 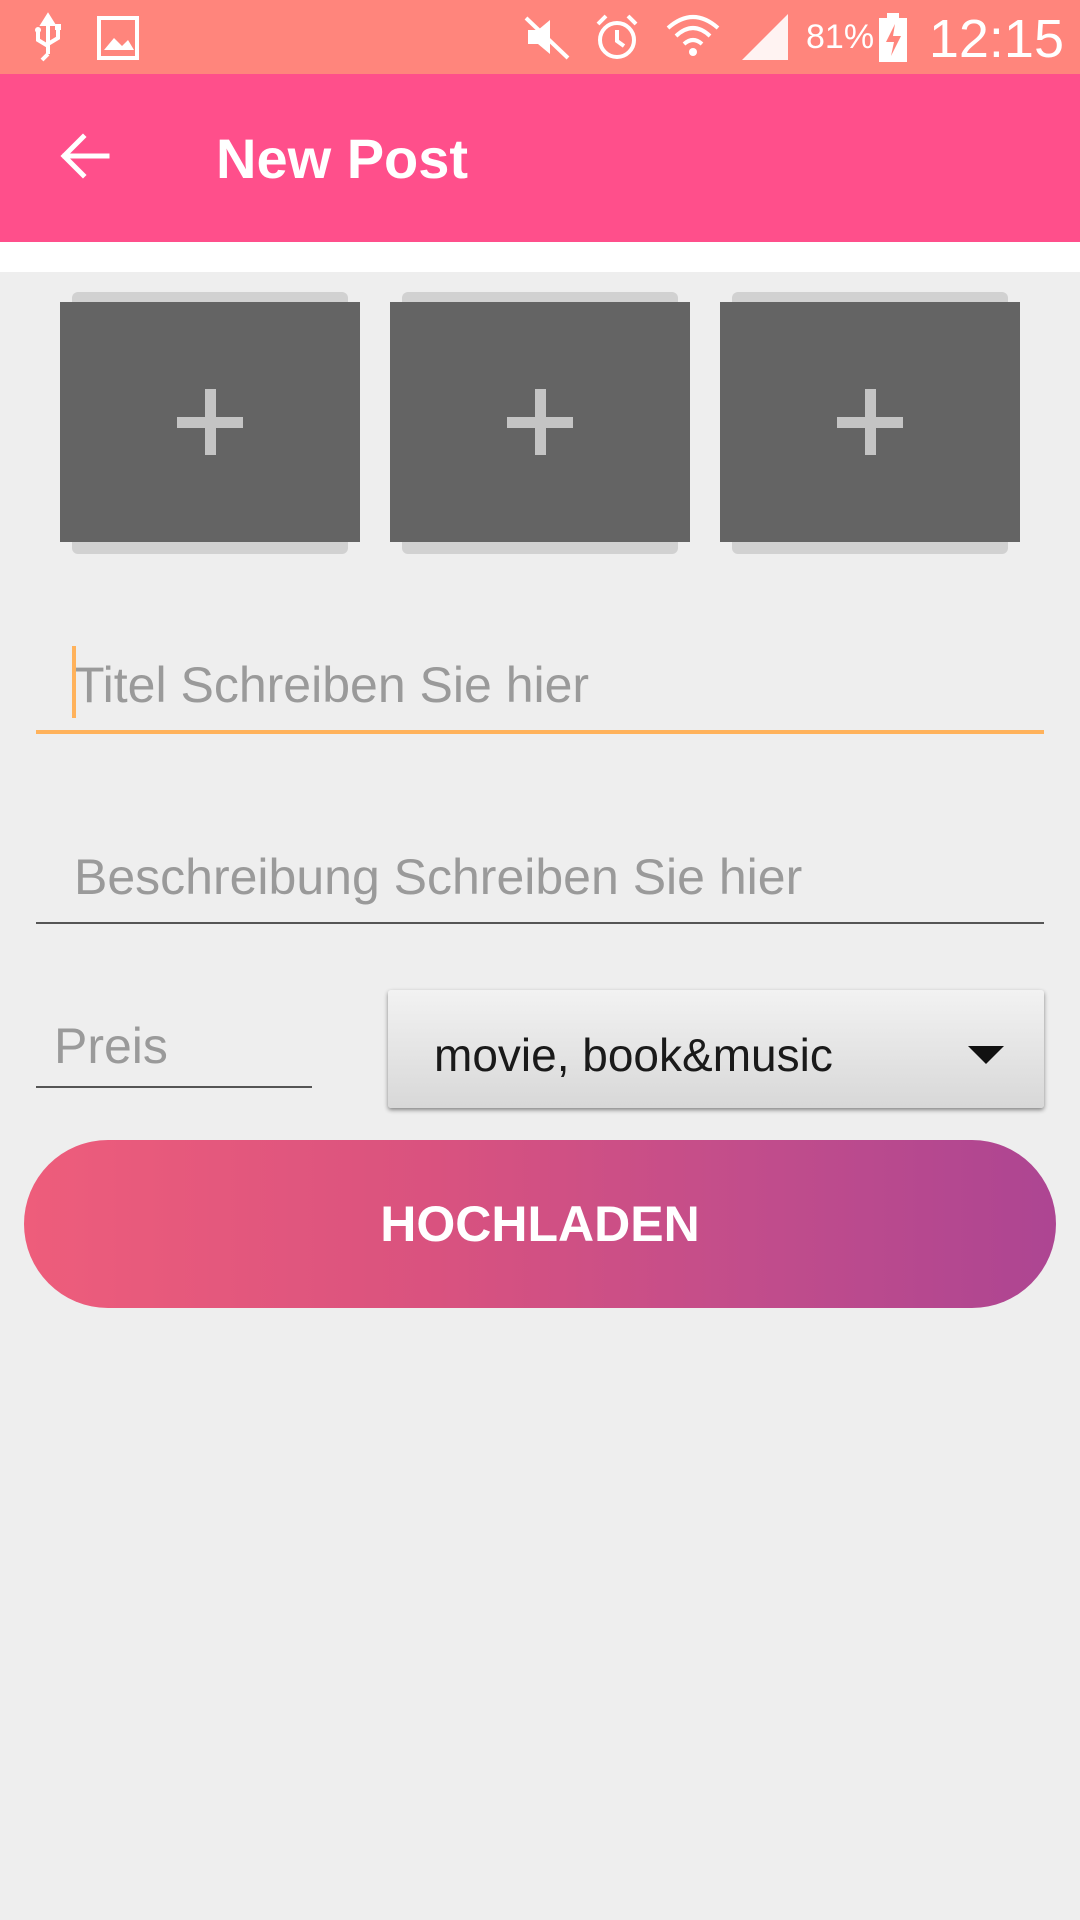 I want to click on description-field-container, so click(x=540, y=878).